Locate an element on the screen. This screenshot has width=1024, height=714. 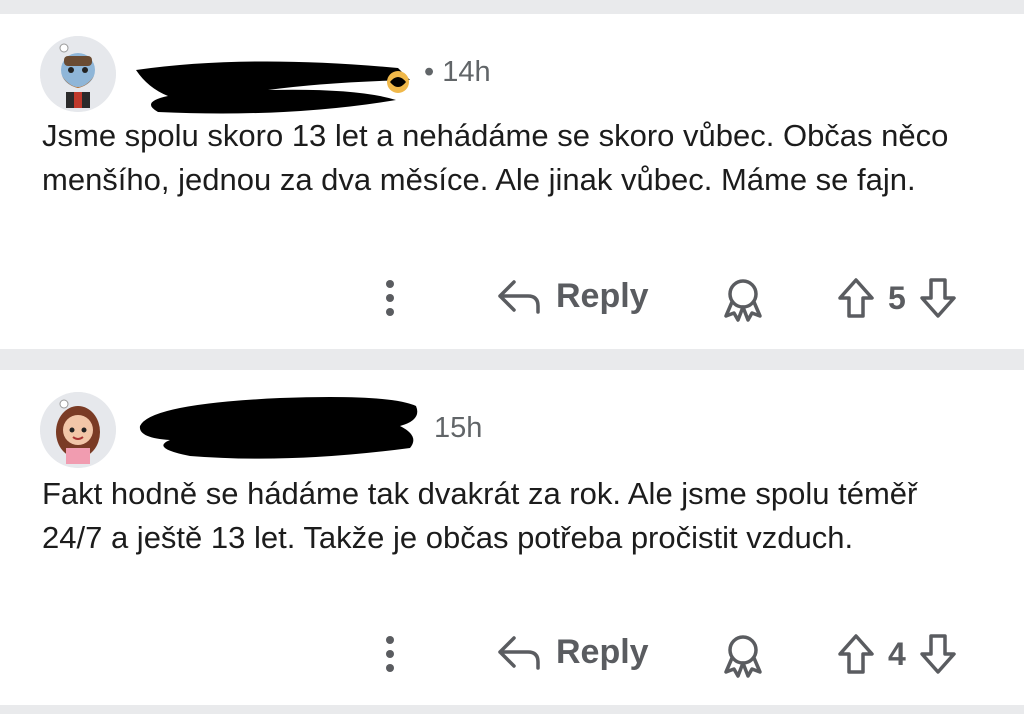
comment-timestamp: 15h is located at coordinates (458, 428).